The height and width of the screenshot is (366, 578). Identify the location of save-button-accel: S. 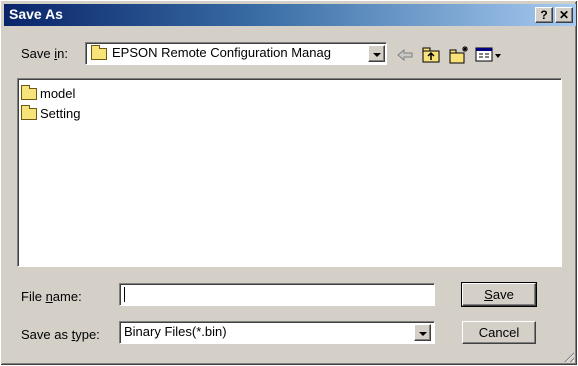
(488, 294).